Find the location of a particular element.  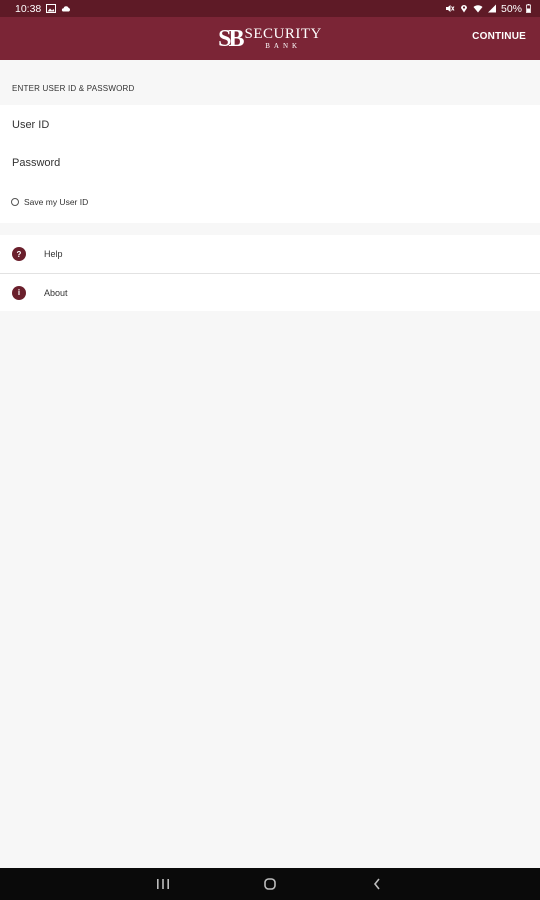

mute-icon is located at coordinates (450, 8).